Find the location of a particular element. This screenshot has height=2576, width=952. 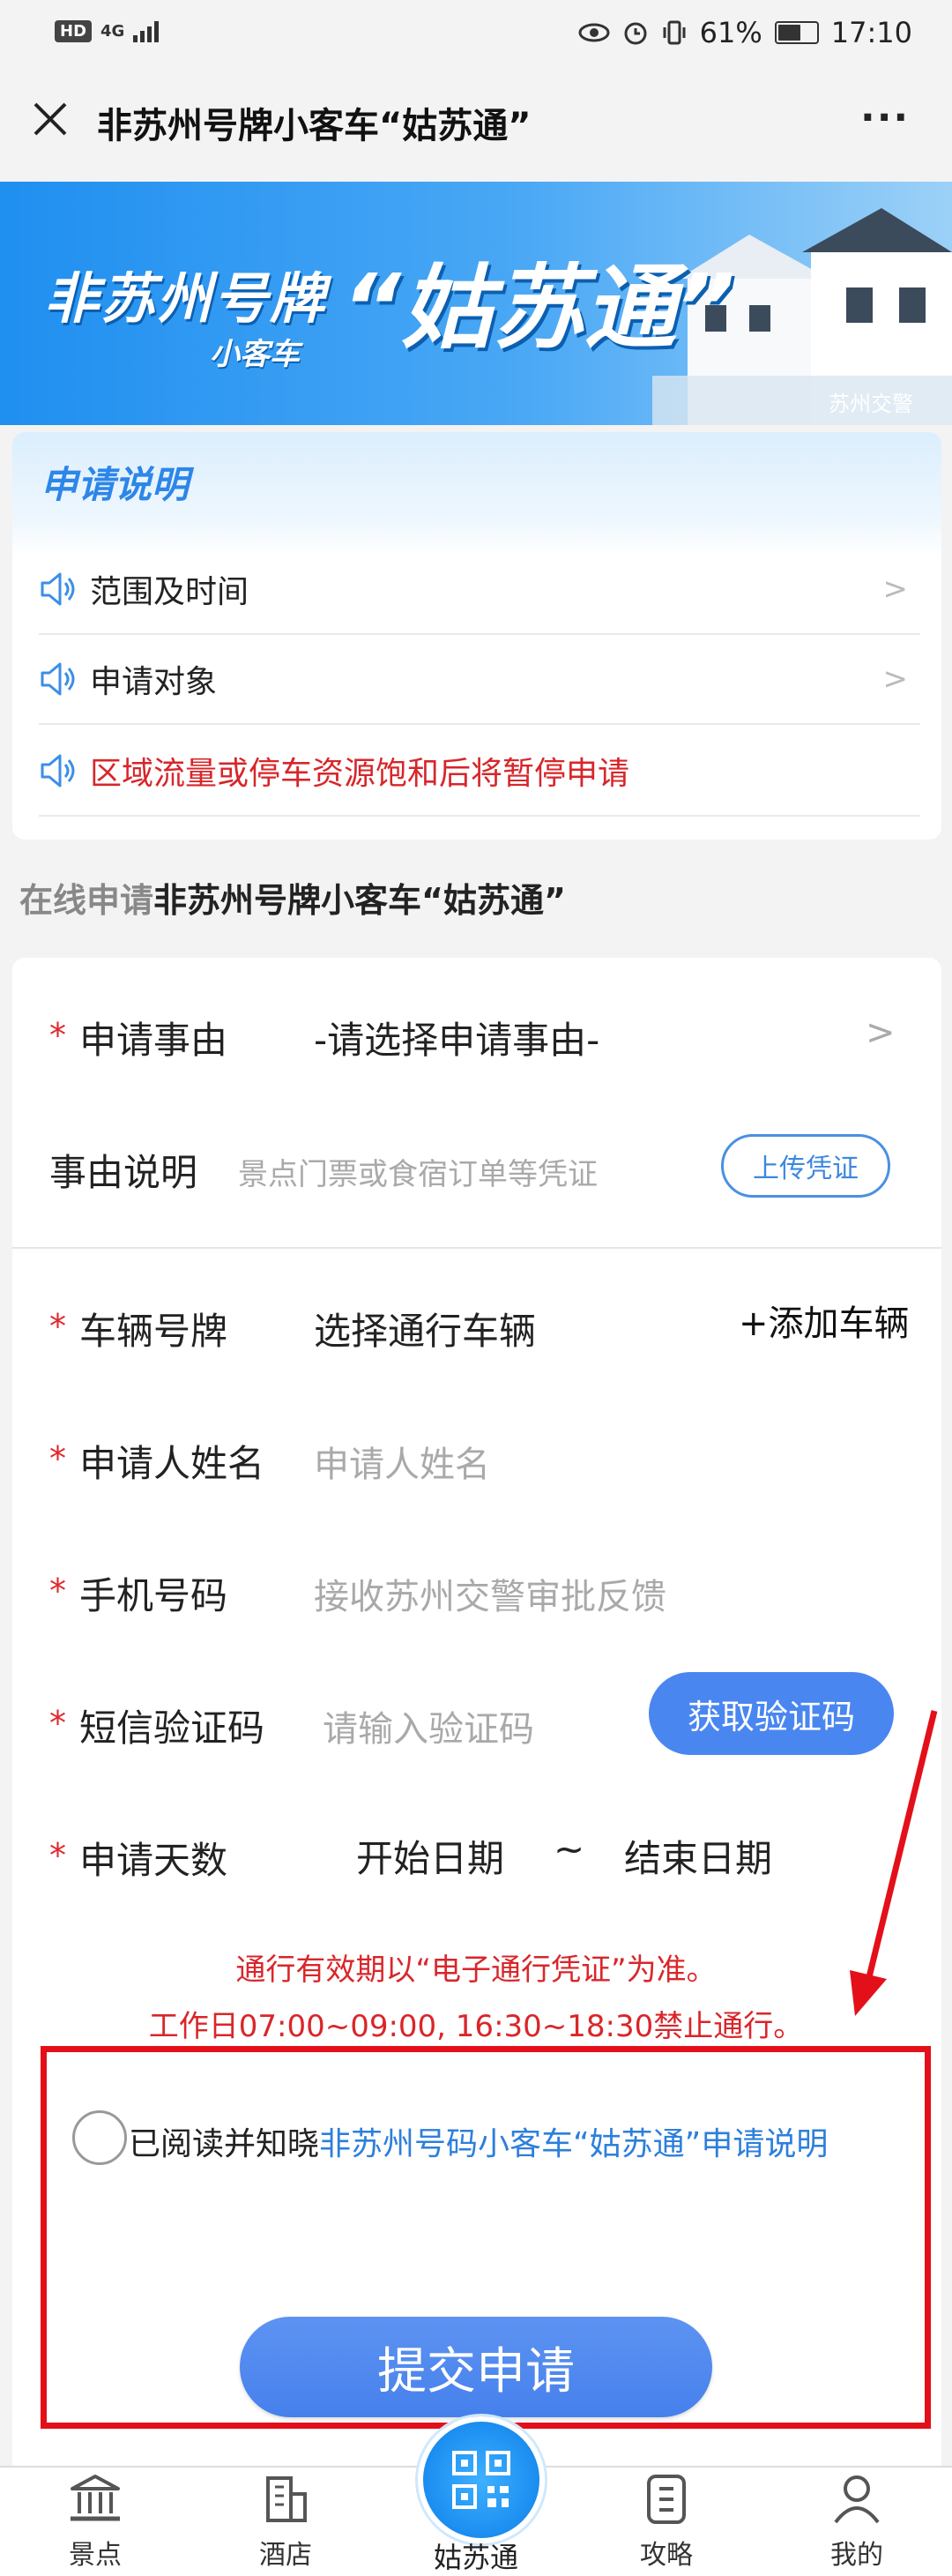

agree-radio is located at coordinates (99, 2137).